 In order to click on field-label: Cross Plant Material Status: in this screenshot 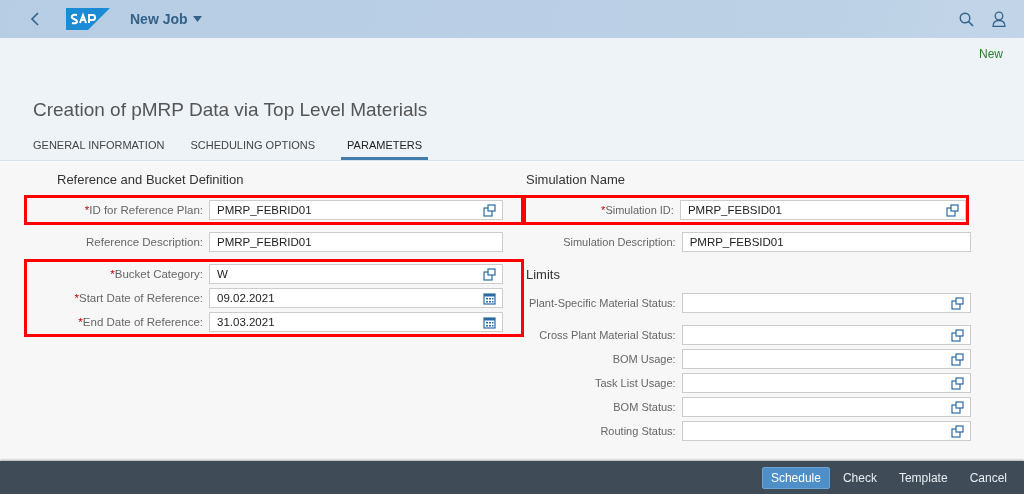, I will do `click(607, 335)`.